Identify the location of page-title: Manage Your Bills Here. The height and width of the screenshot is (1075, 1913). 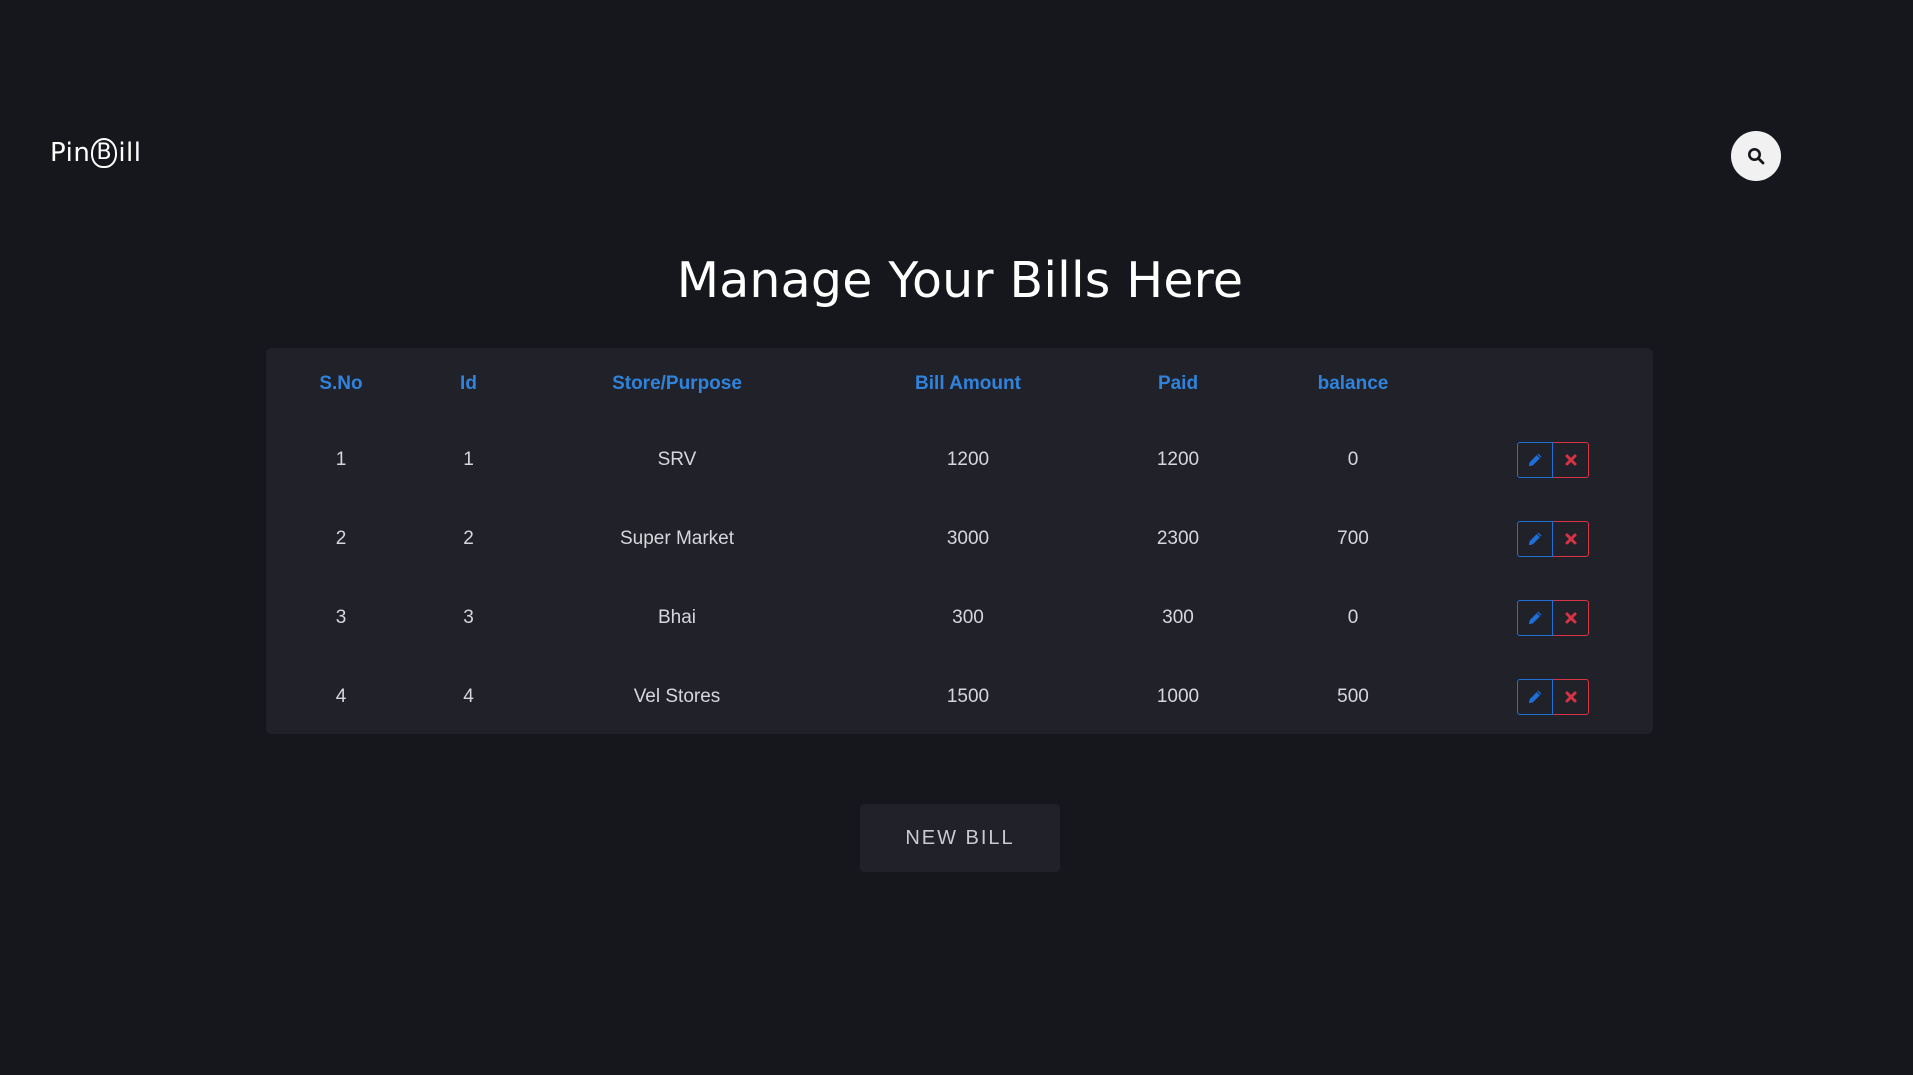
(960, 280).